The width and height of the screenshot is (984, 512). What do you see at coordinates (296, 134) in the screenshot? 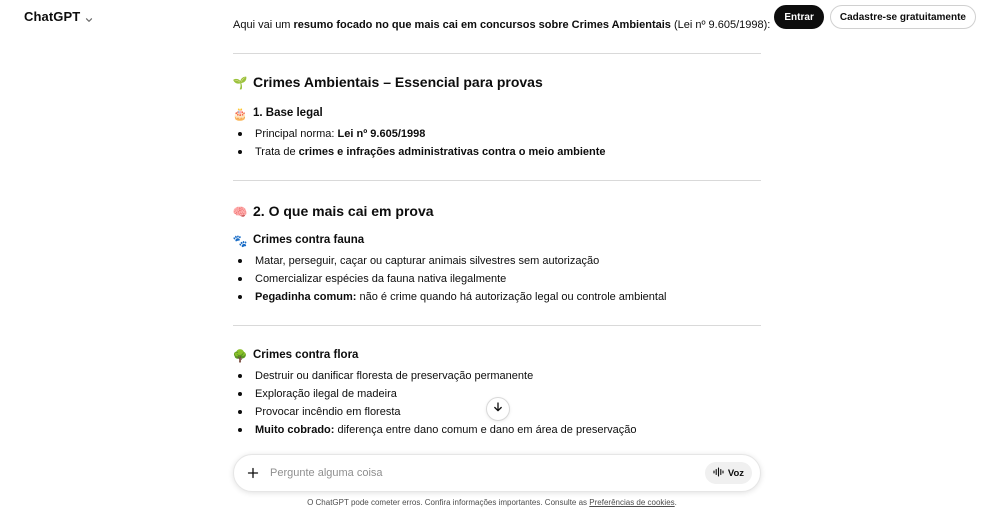
I see `item-text: Principal norma:` at bounding box center [296, 134].